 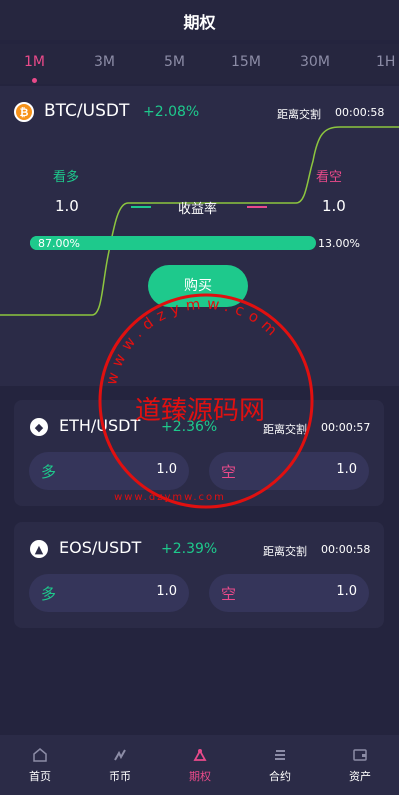 I want to click on long-value: 1.0, so click(x=67, y=206).